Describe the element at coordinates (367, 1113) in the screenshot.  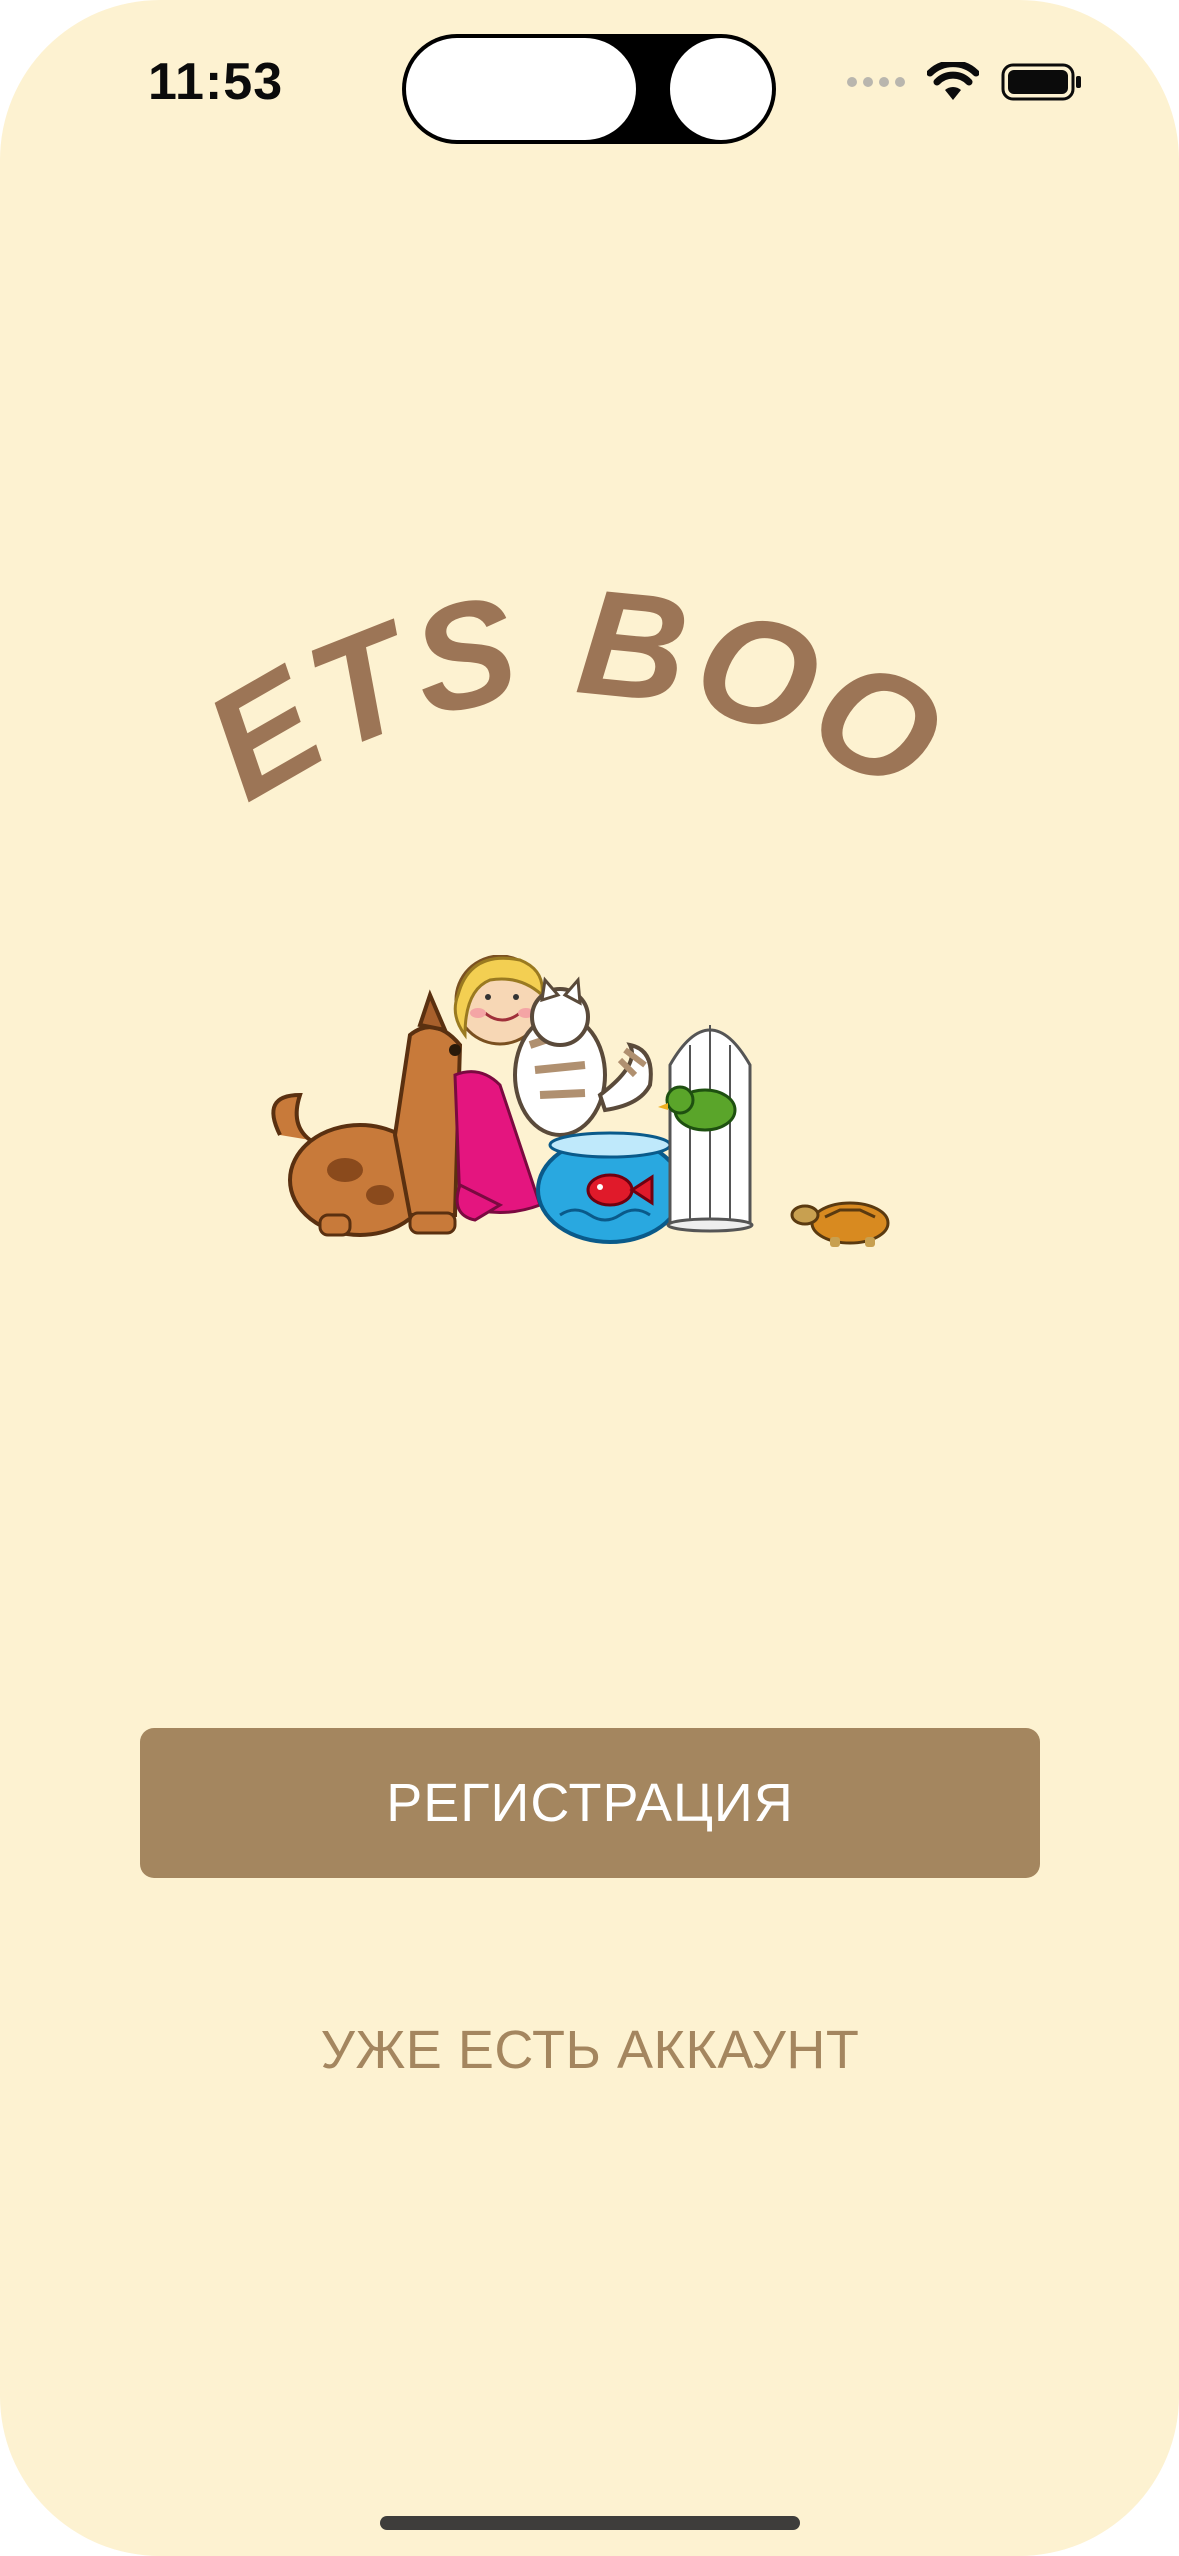
I see `dog-icon` at that location.